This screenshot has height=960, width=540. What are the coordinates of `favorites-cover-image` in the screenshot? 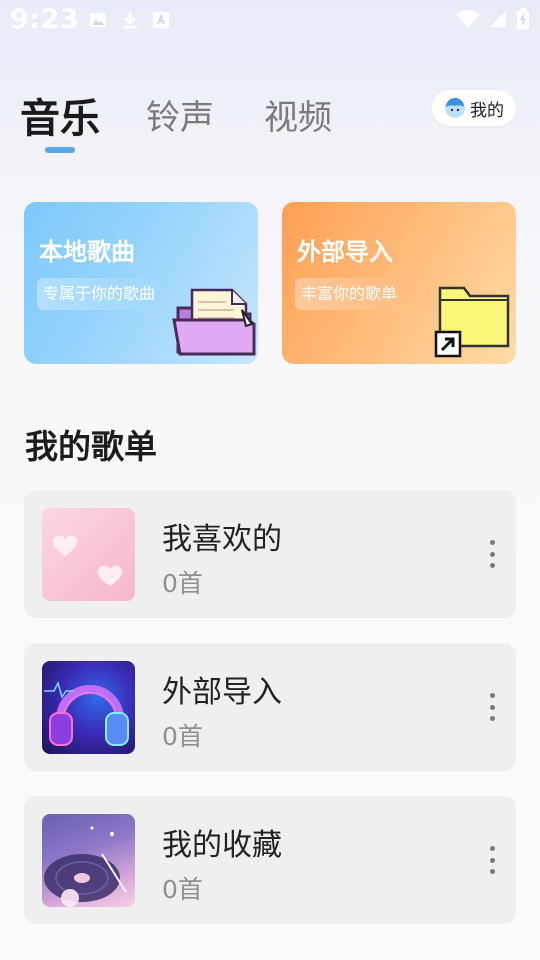 It's located at (88, 554).